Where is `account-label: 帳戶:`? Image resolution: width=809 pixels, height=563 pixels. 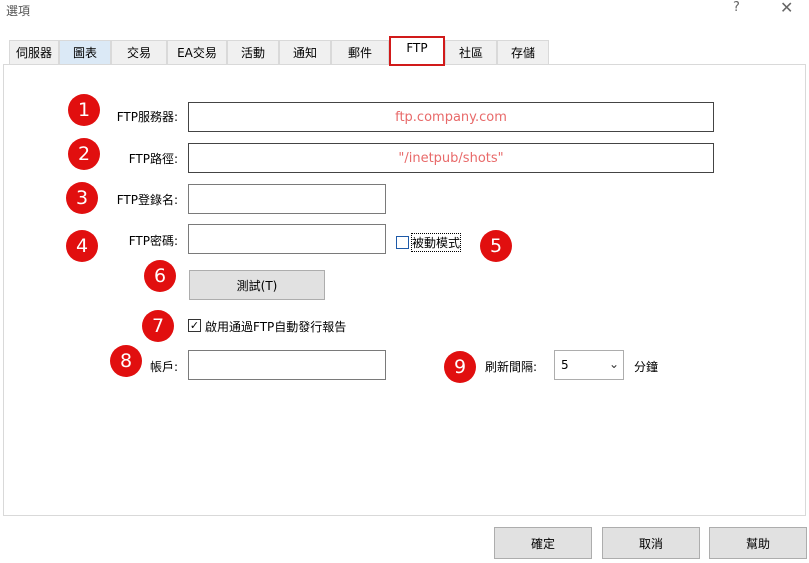 account-label: 帳戶: is located at coordinates (163, 367).